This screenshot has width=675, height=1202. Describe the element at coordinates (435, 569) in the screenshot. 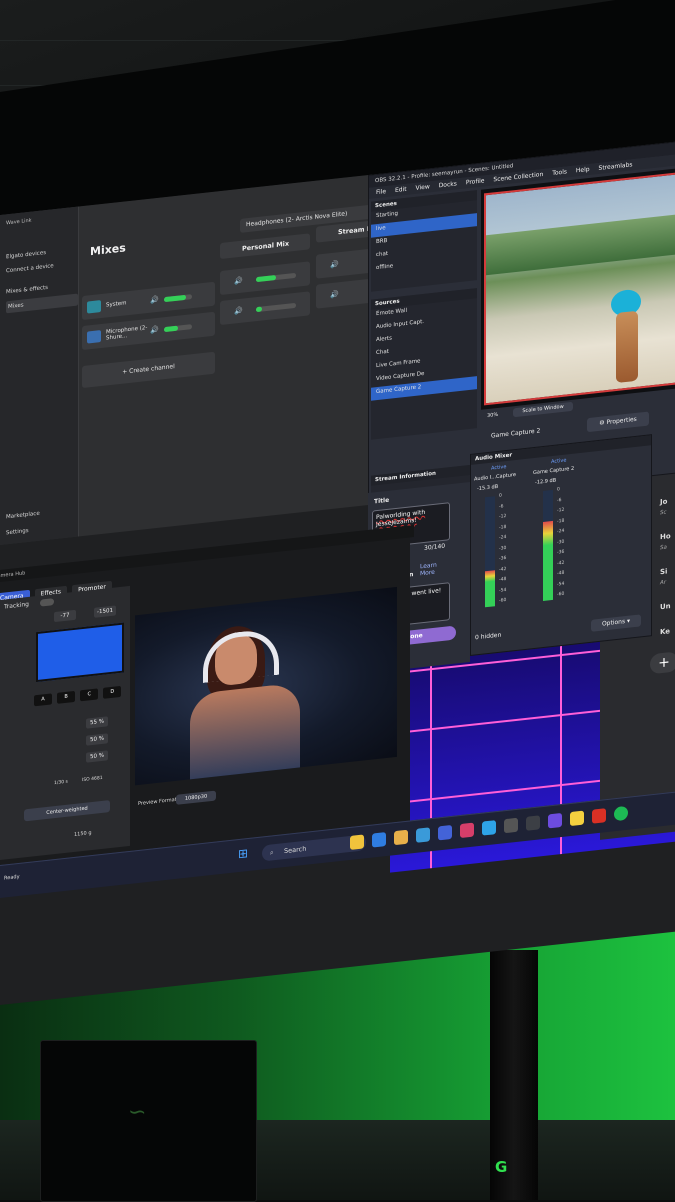

I see `learn-more-link: Learn More` at that location.